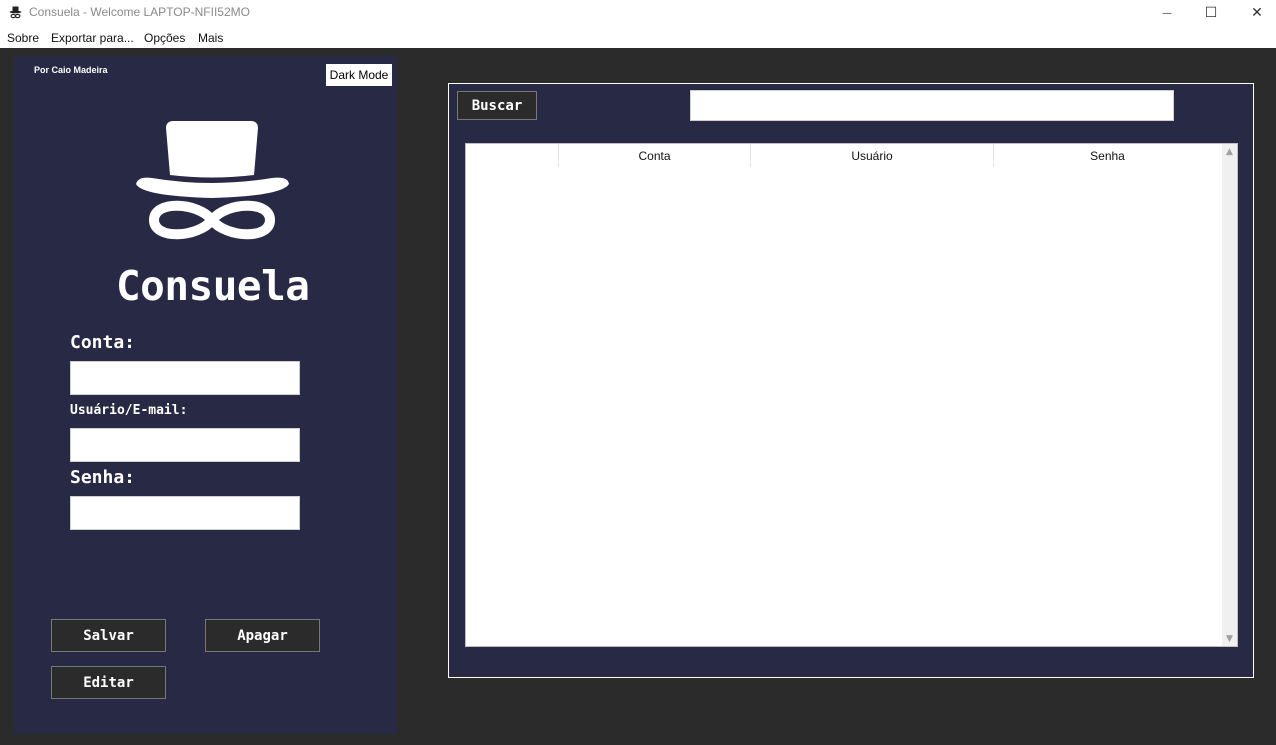  Describe the element at coordinates (185, 378) in the screenshot. I see `conta-input` at that location.